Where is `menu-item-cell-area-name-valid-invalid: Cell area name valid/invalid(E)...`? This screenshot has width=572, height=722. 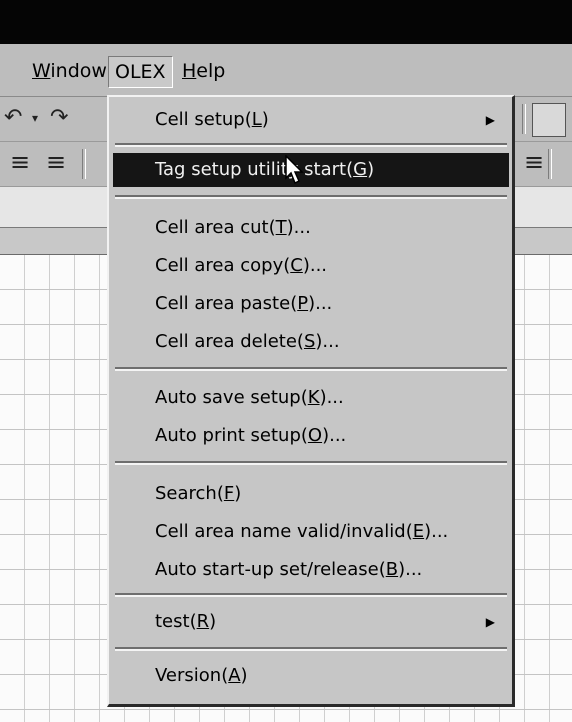 menu-item-cell-area-name-valid-invalid: Cell area name valid/invalid(E)... is located at coordinates (311, 532).